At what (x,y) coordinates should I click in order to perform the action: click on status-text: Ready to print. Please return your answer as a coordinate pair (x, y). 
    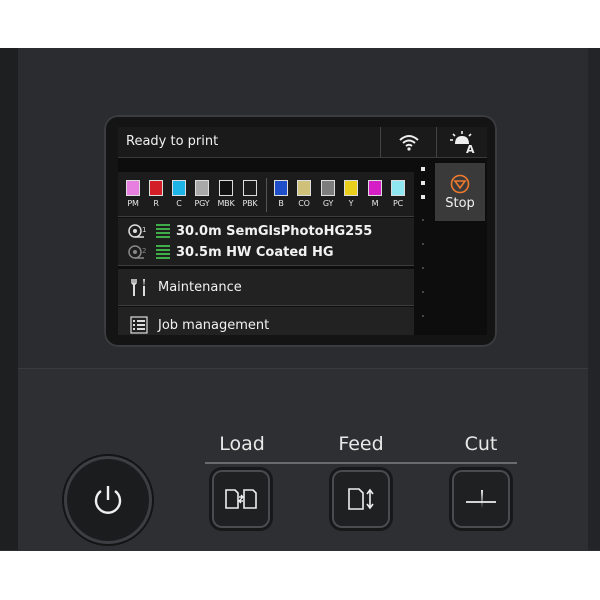
    Looking at the image, I should click on (172, 141).